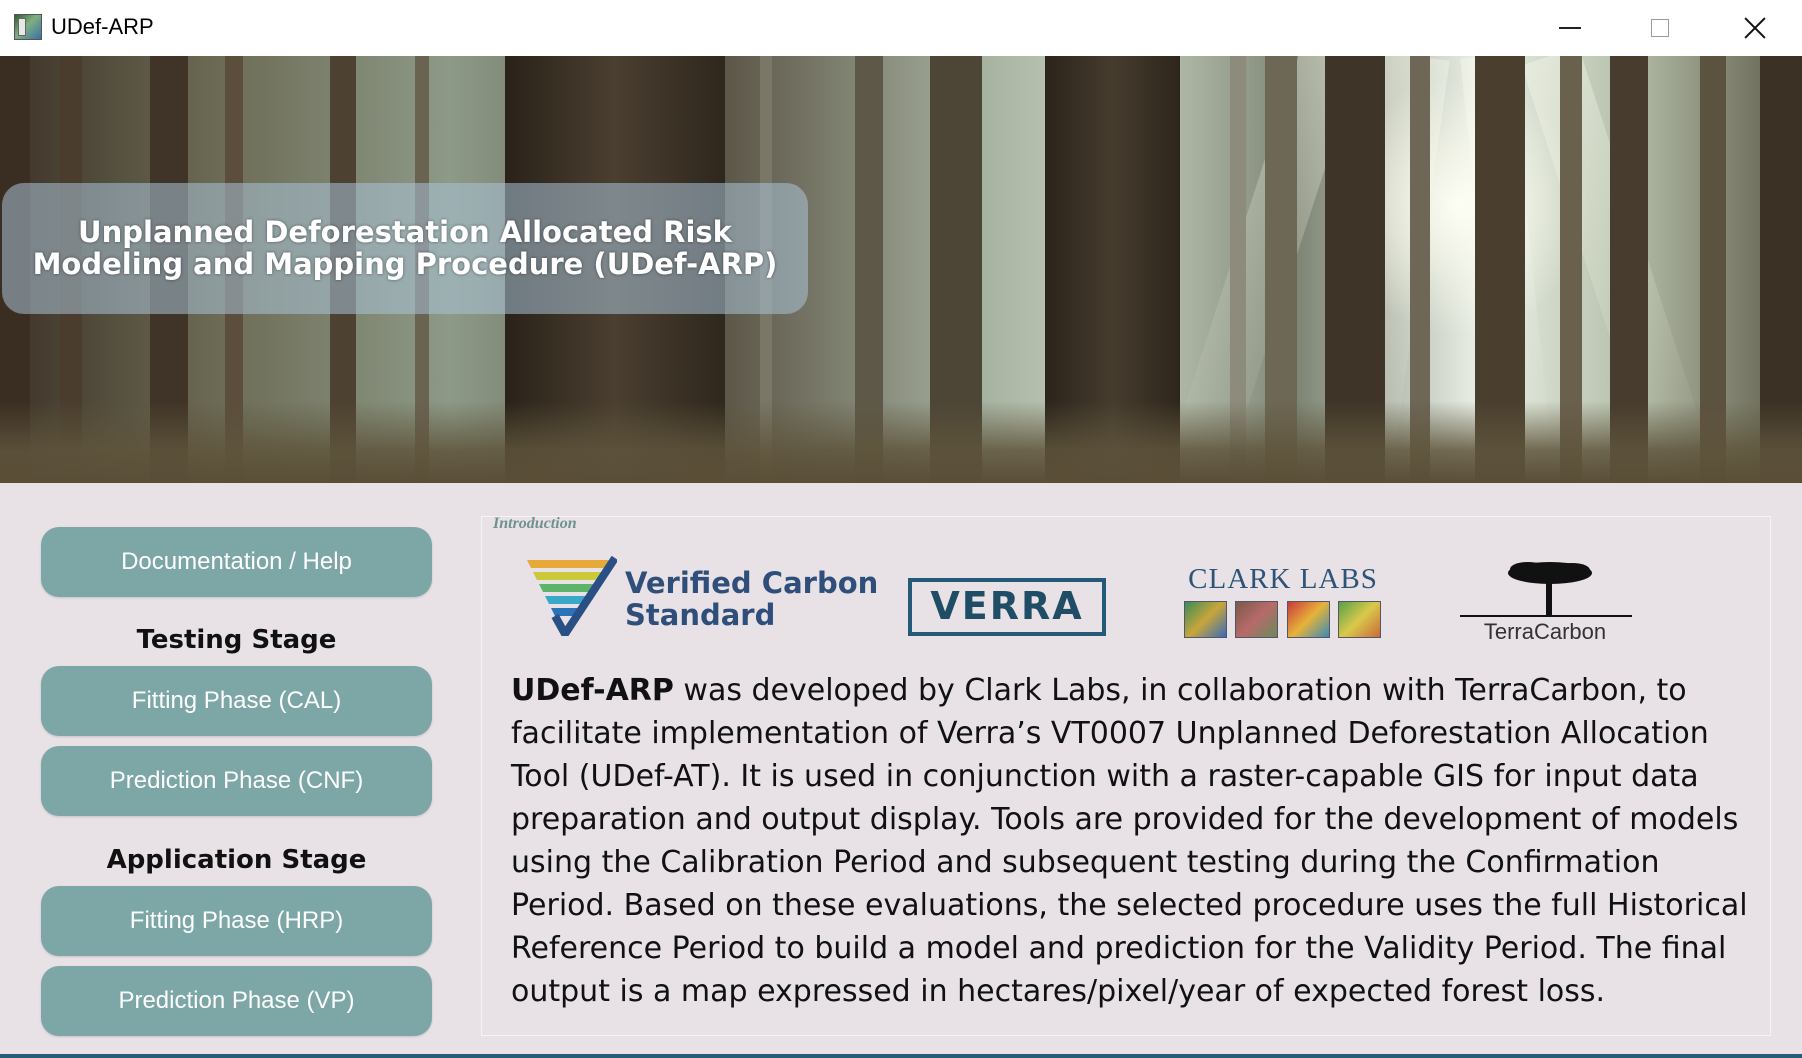 This screenshot has width=1802, height=1058. Describe the element at coordinates (236, 860) in the screenshot. I see `application-stage-label: Application Stage` at that location.